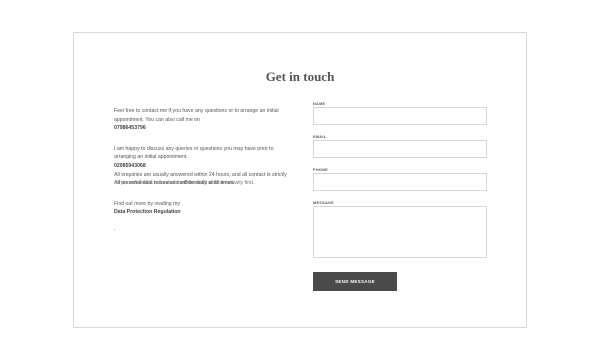 Image resolution: width=600 pixels, height=360 pixels. I want to click on send-message-button: SEND MESSAGE, so click(355, 281).